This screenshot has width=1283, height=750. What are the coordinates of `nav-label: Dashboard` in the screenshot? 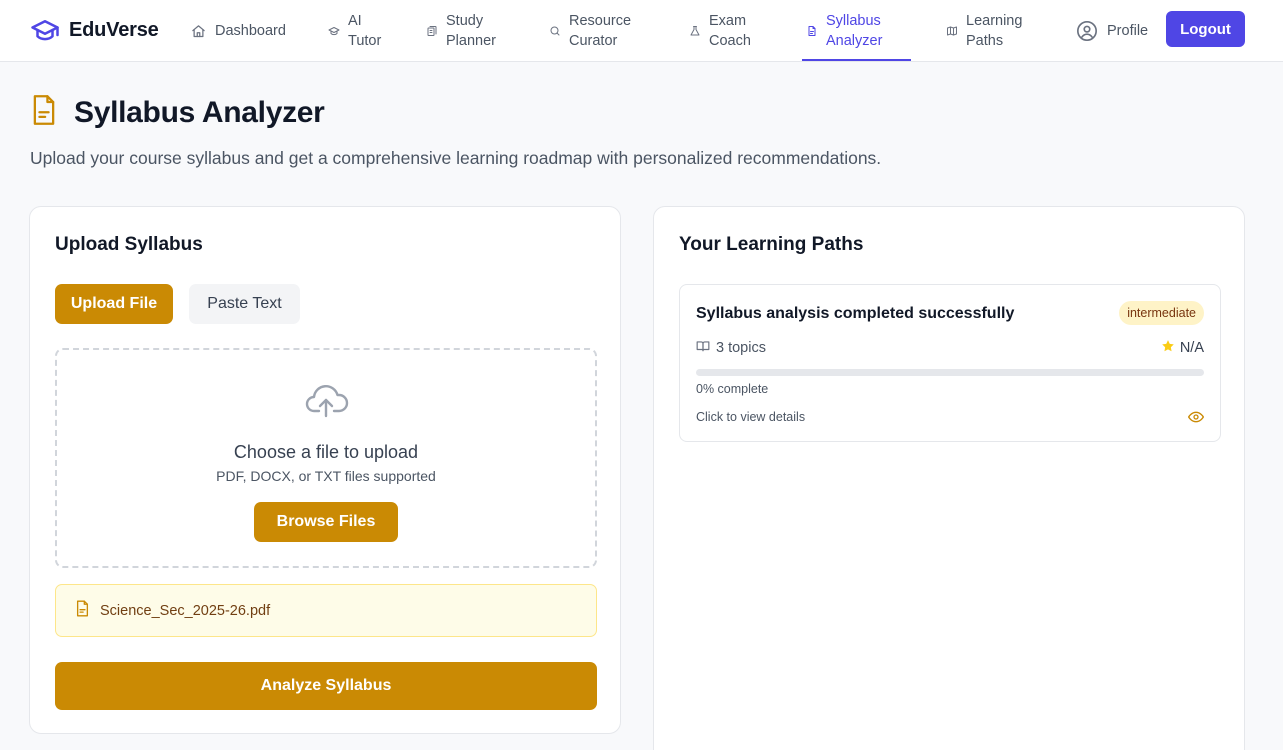 It's located at (250, 31).